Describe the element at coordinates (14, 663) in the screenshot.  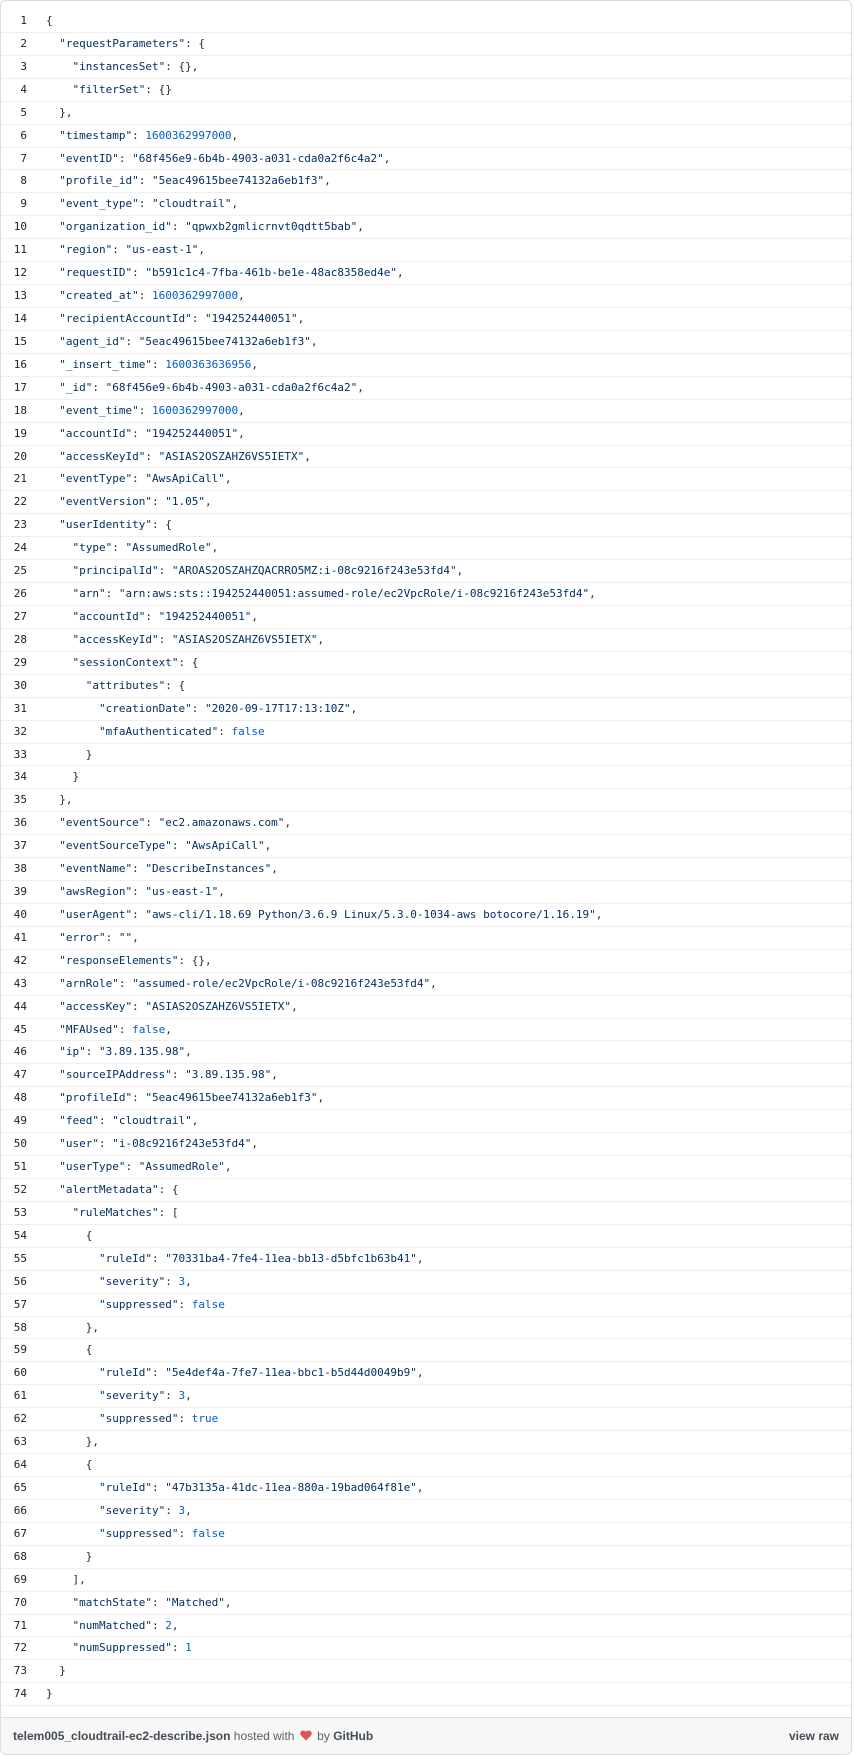
I see `line-number: 29` at that location.